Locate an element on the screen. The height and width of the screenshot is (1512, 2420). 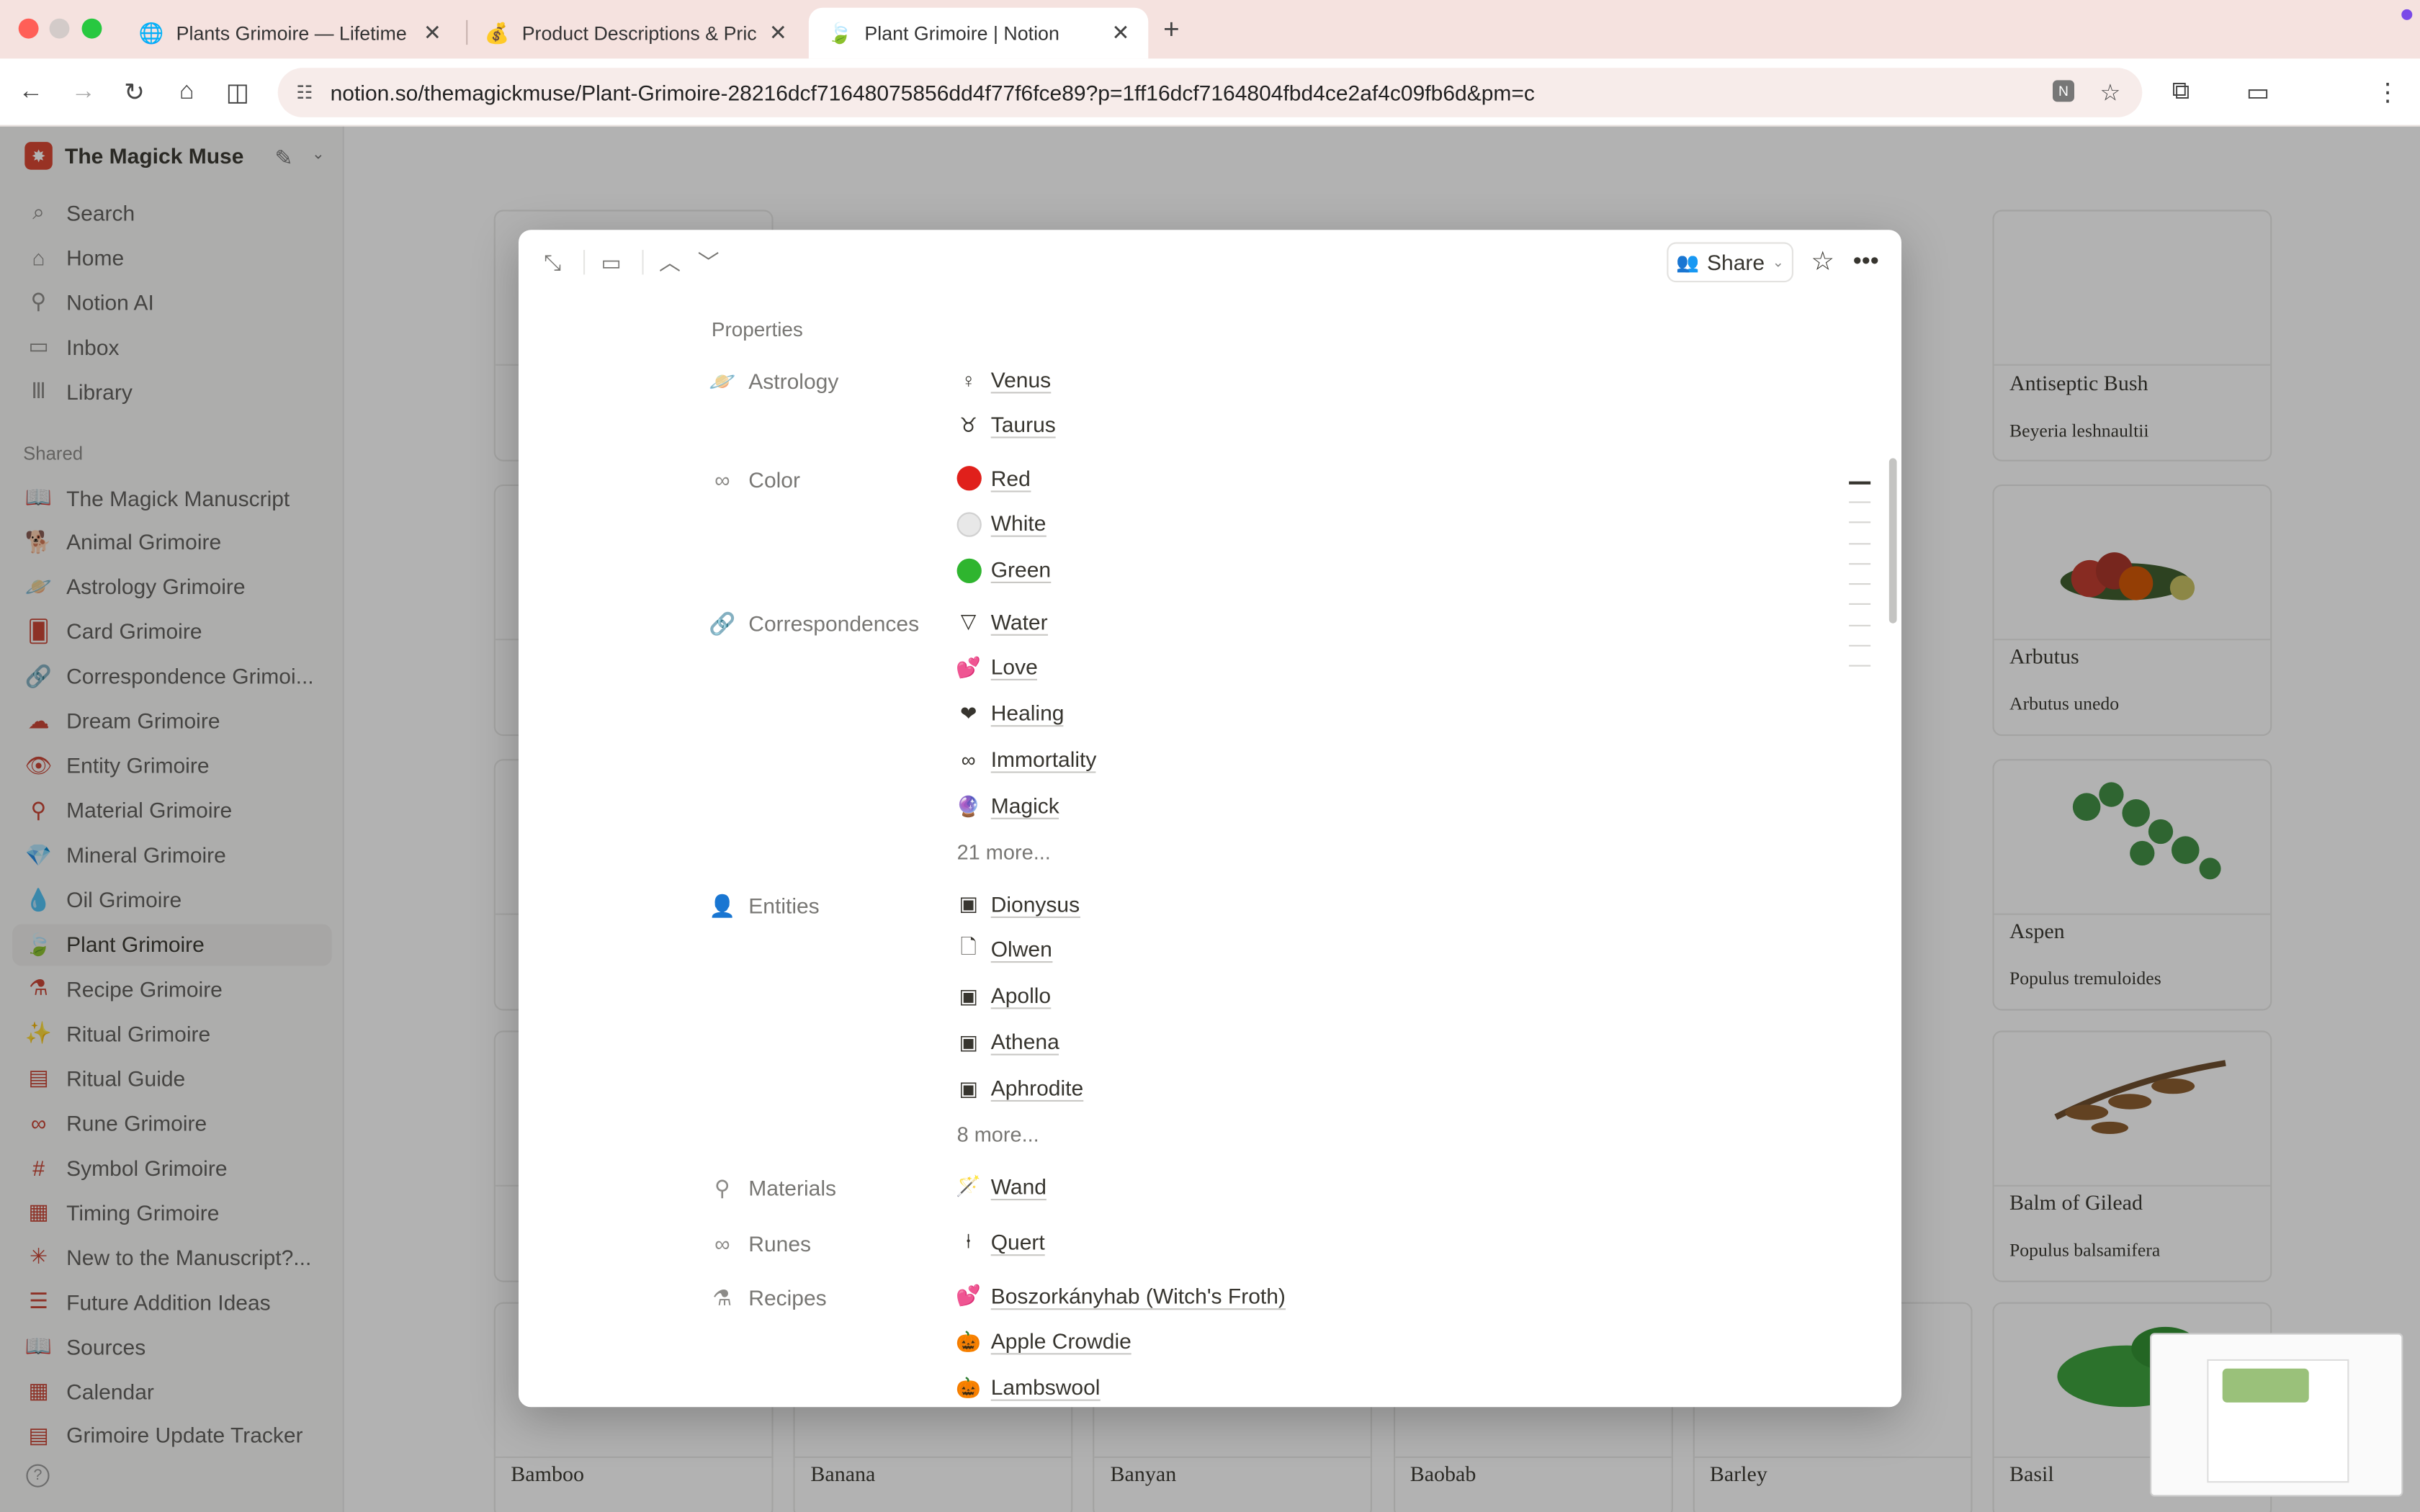
flask-icon: ⚗ is located at coordinates (722, 1297).